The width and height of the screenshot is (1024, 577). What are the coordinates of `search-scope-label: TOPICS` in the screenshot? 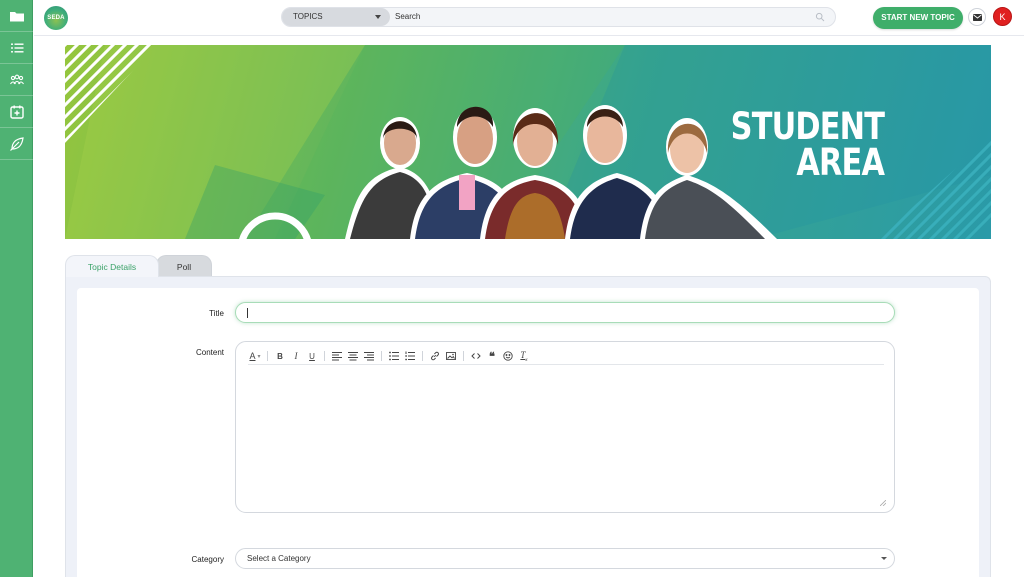 It's located at (308, 16).